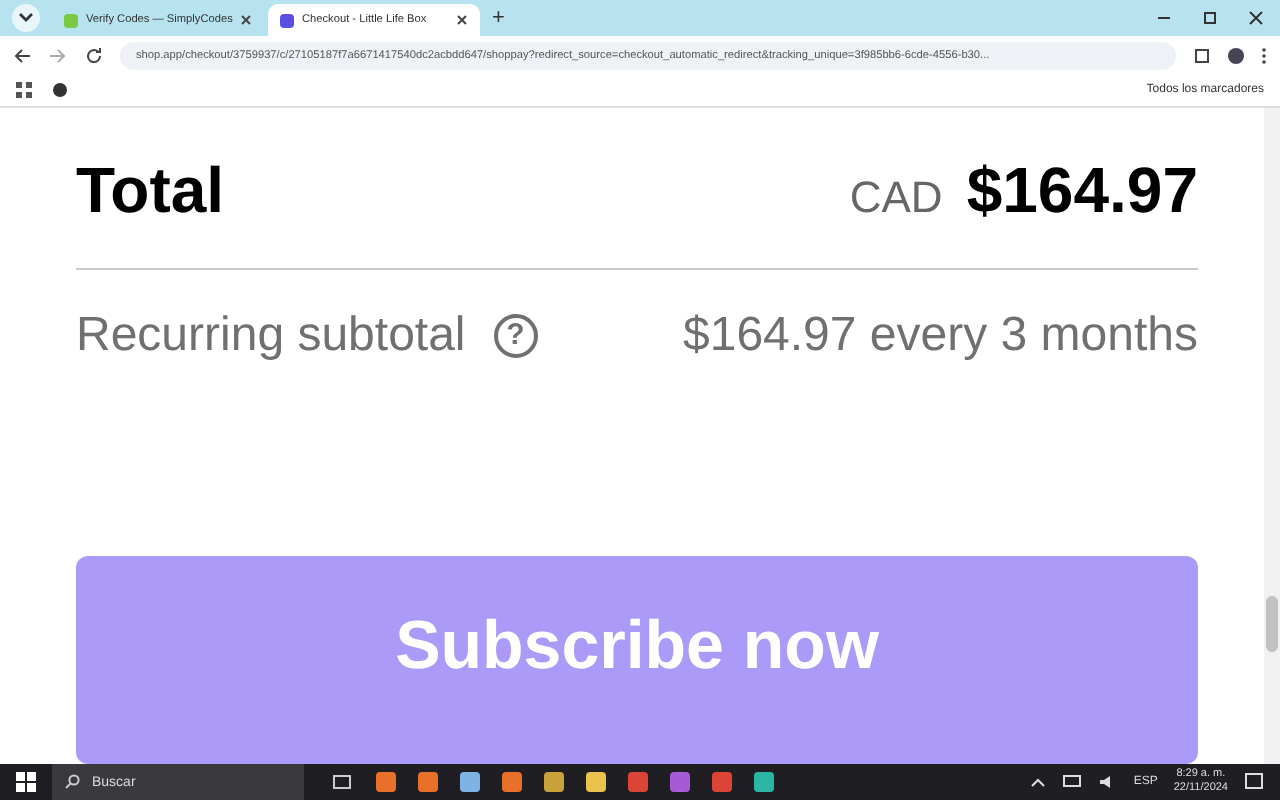  Describe the element at coordinates (1272, 624) in the screenshot. I see `scrollbar-thumb` at that location.